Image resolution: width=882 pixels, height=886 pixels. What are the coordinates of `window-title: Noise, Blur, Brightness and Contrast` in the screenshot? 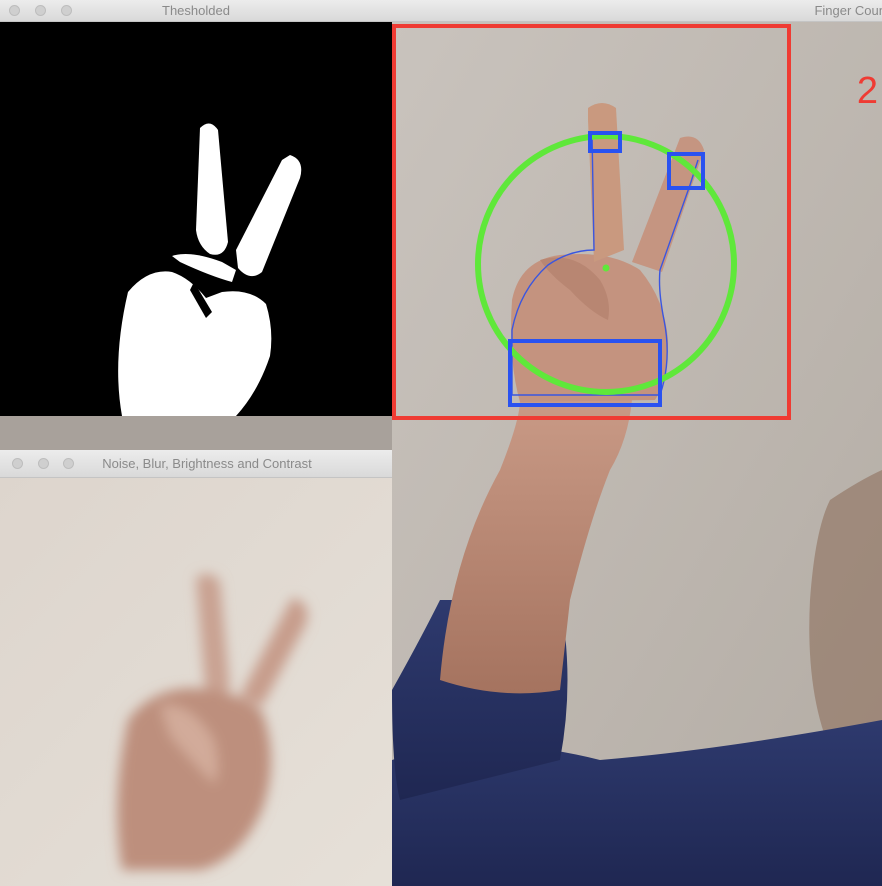 It's located at (207, 463).